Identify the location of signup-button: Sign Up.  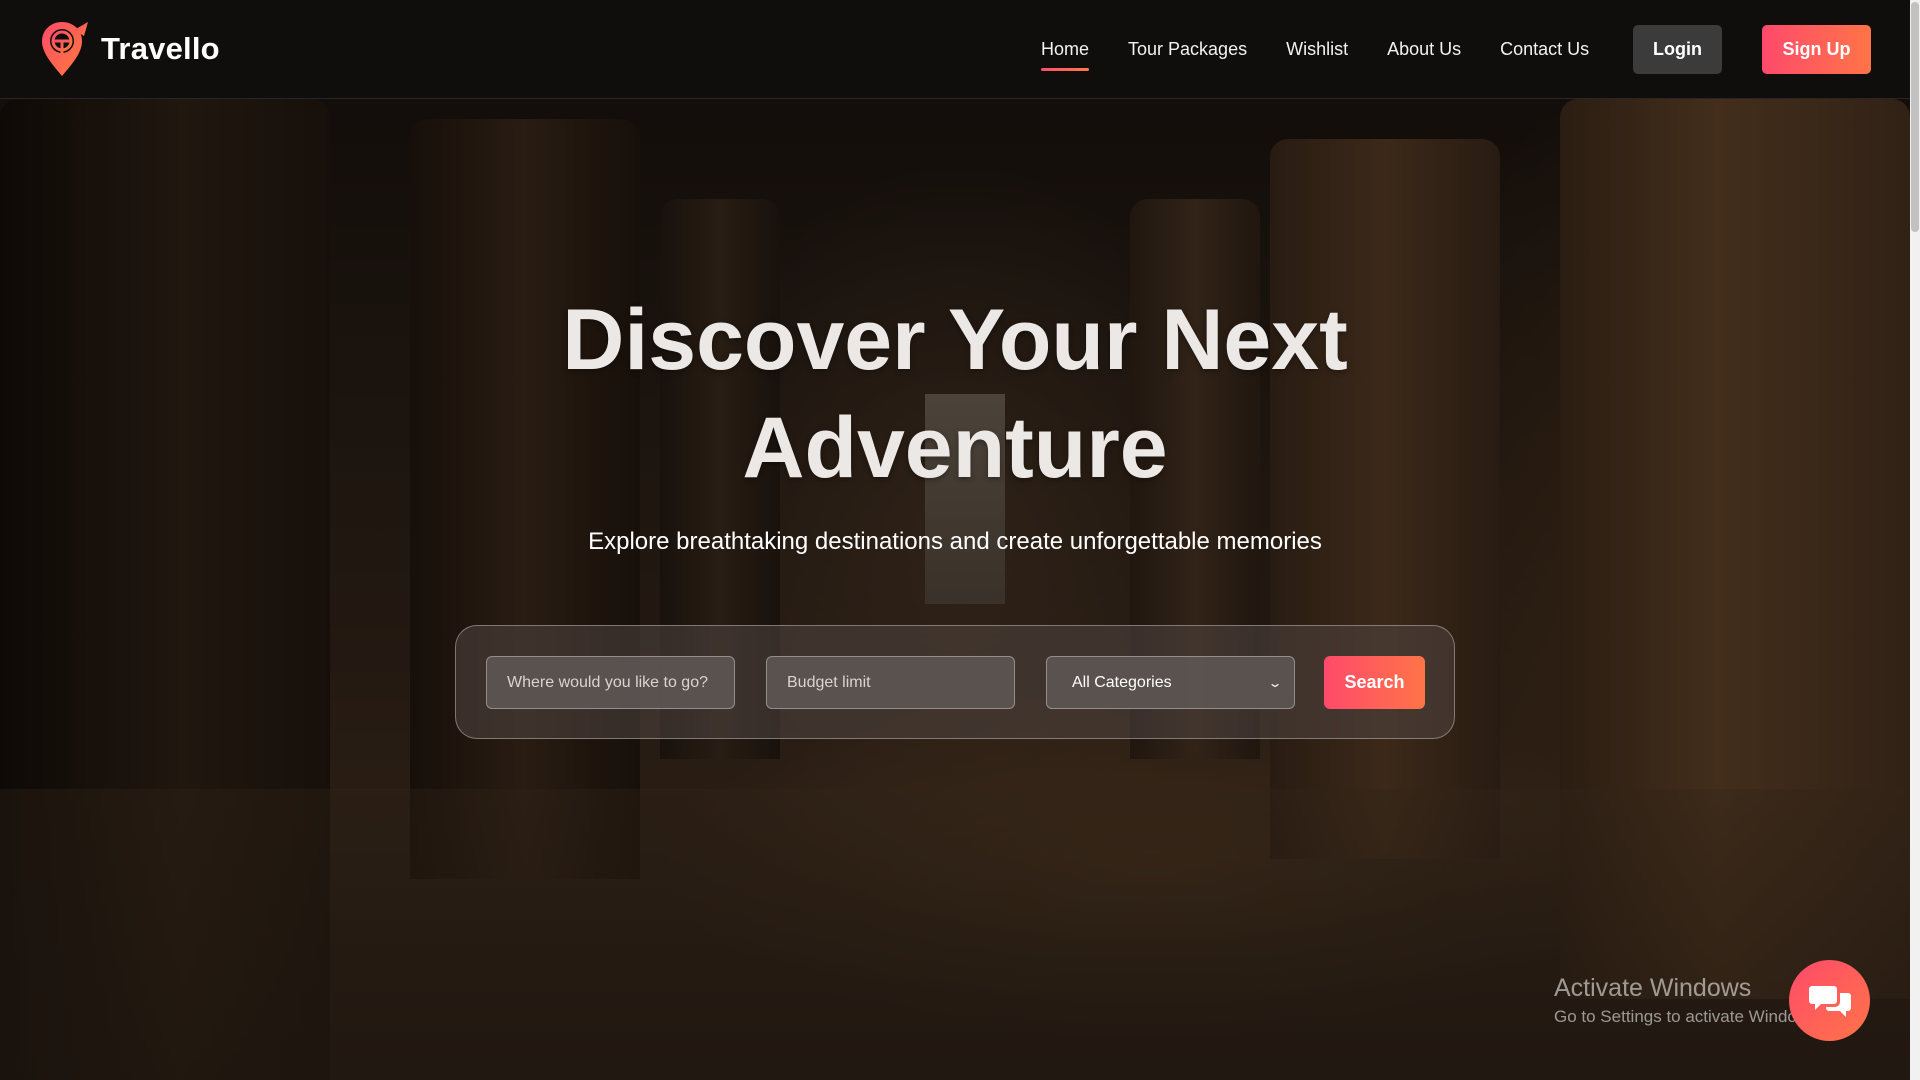
(1816, 49).